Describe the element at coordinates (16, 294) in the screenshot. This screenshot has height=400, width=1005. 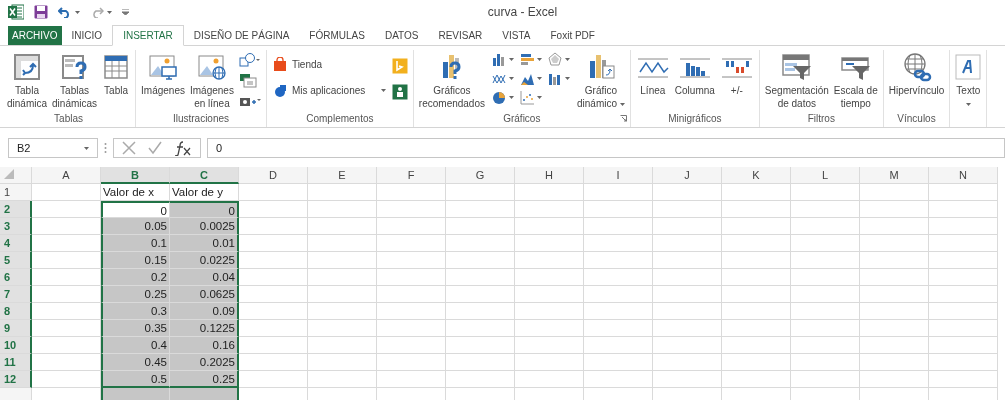
I see `row-header: 7` at that location.